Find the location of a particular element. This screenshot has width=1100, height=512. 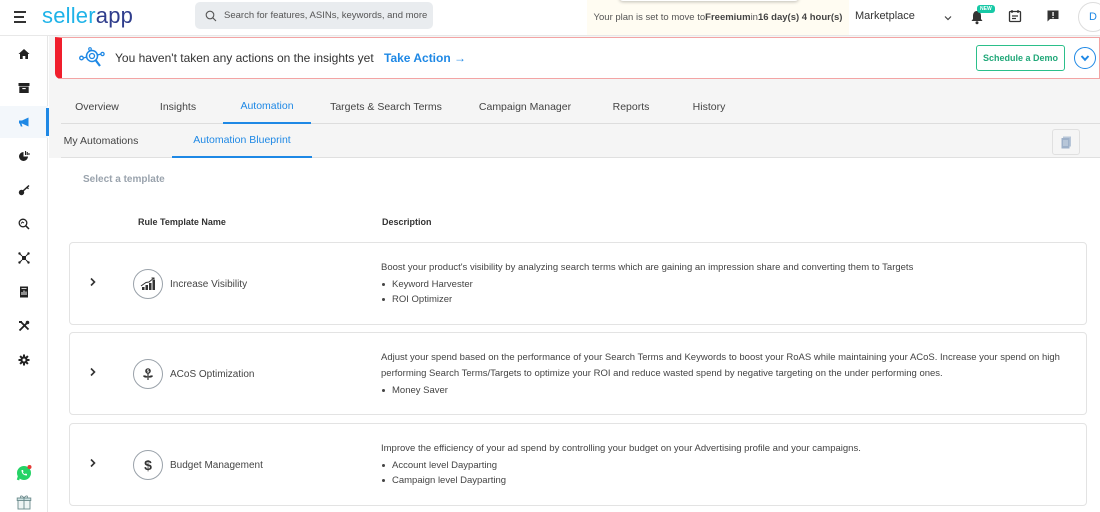

template-name: Increase Visibility is located at coordinates (209, 284).